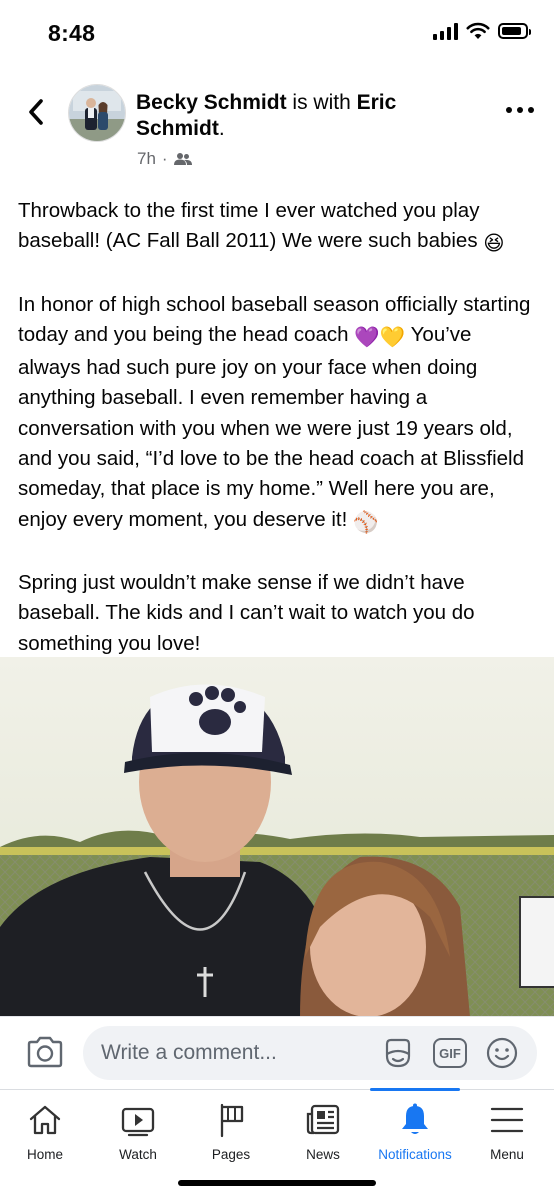 This screenshot has width=554, height=1200. I want to click on more-options-button, so click(520, 110).